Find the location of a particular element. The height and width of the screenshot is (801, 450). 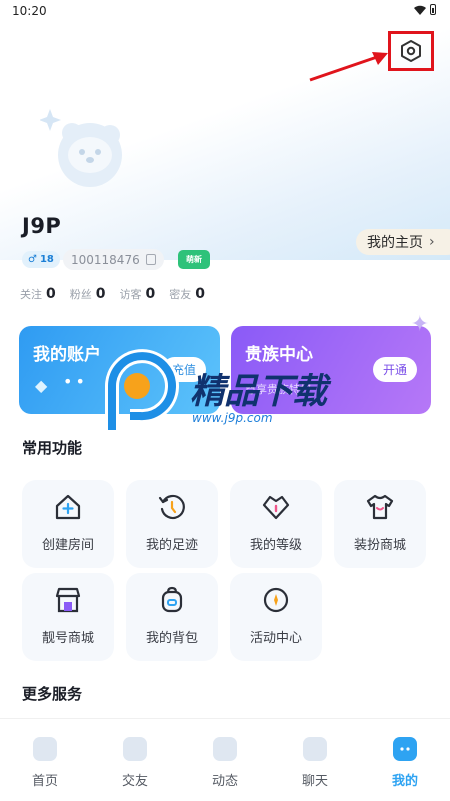

status-icons is located at coordinates (425, 9).